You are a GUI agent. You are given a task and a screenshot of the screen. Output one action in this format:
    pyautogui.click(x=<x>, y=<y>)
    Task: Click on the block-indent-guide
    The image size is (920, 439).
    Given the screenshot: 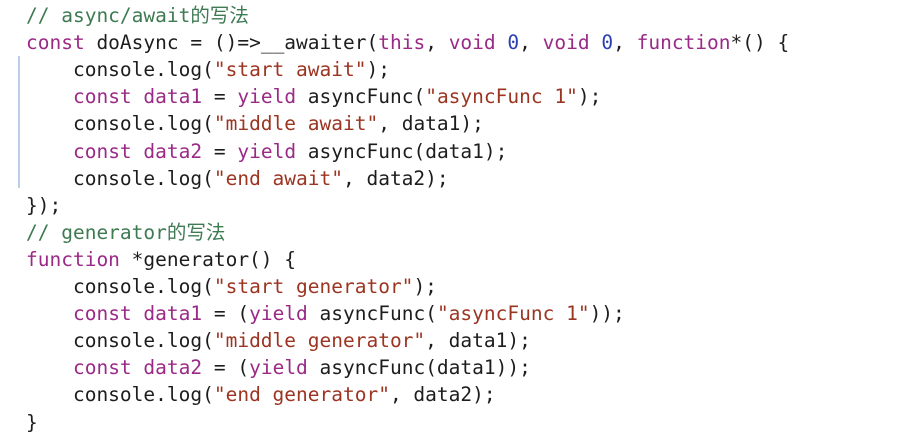 What is the action you would take?
    pyautogui.click(x=19, y=122)
    